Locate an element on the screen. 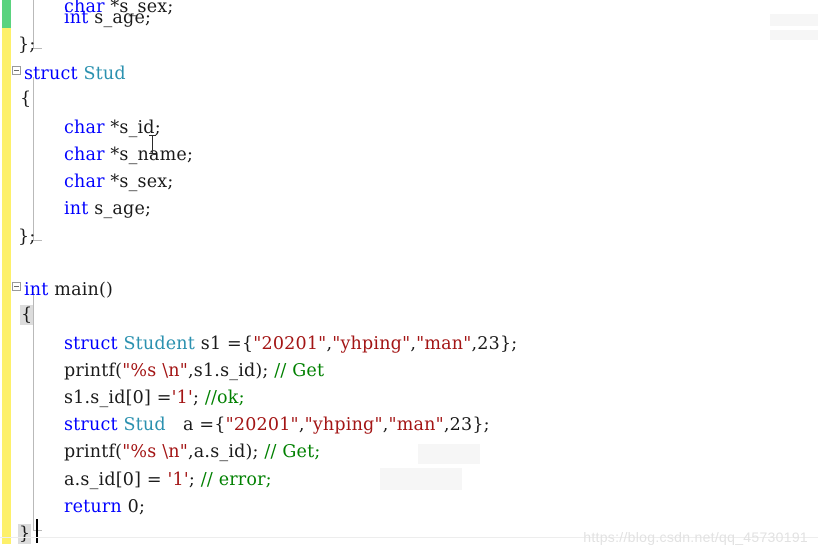 Image resolution: width=818 pixels, height=550 pixels. line-char-s-sex: char *s_sex; is located at coordinates (118, 182).